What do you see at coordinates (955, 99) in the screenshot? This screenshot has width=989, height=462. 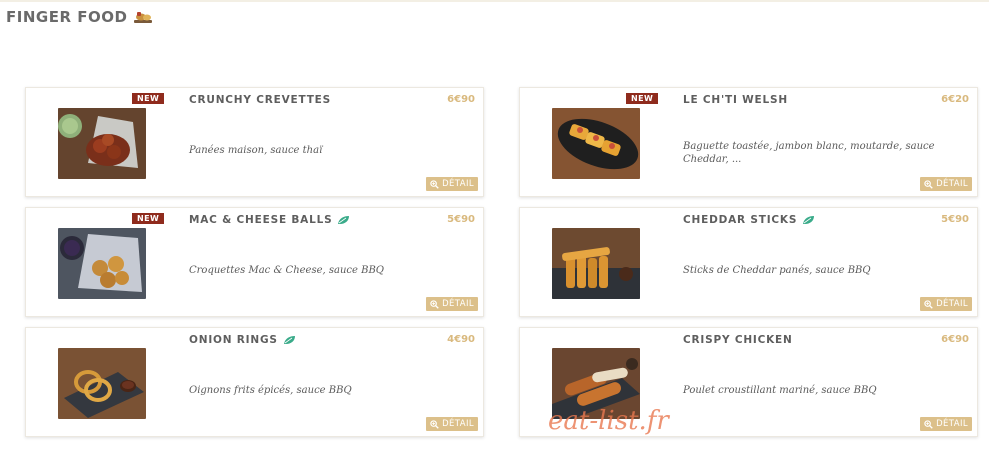 I see `item-price: 6€20` at bounding box center [955, 99].